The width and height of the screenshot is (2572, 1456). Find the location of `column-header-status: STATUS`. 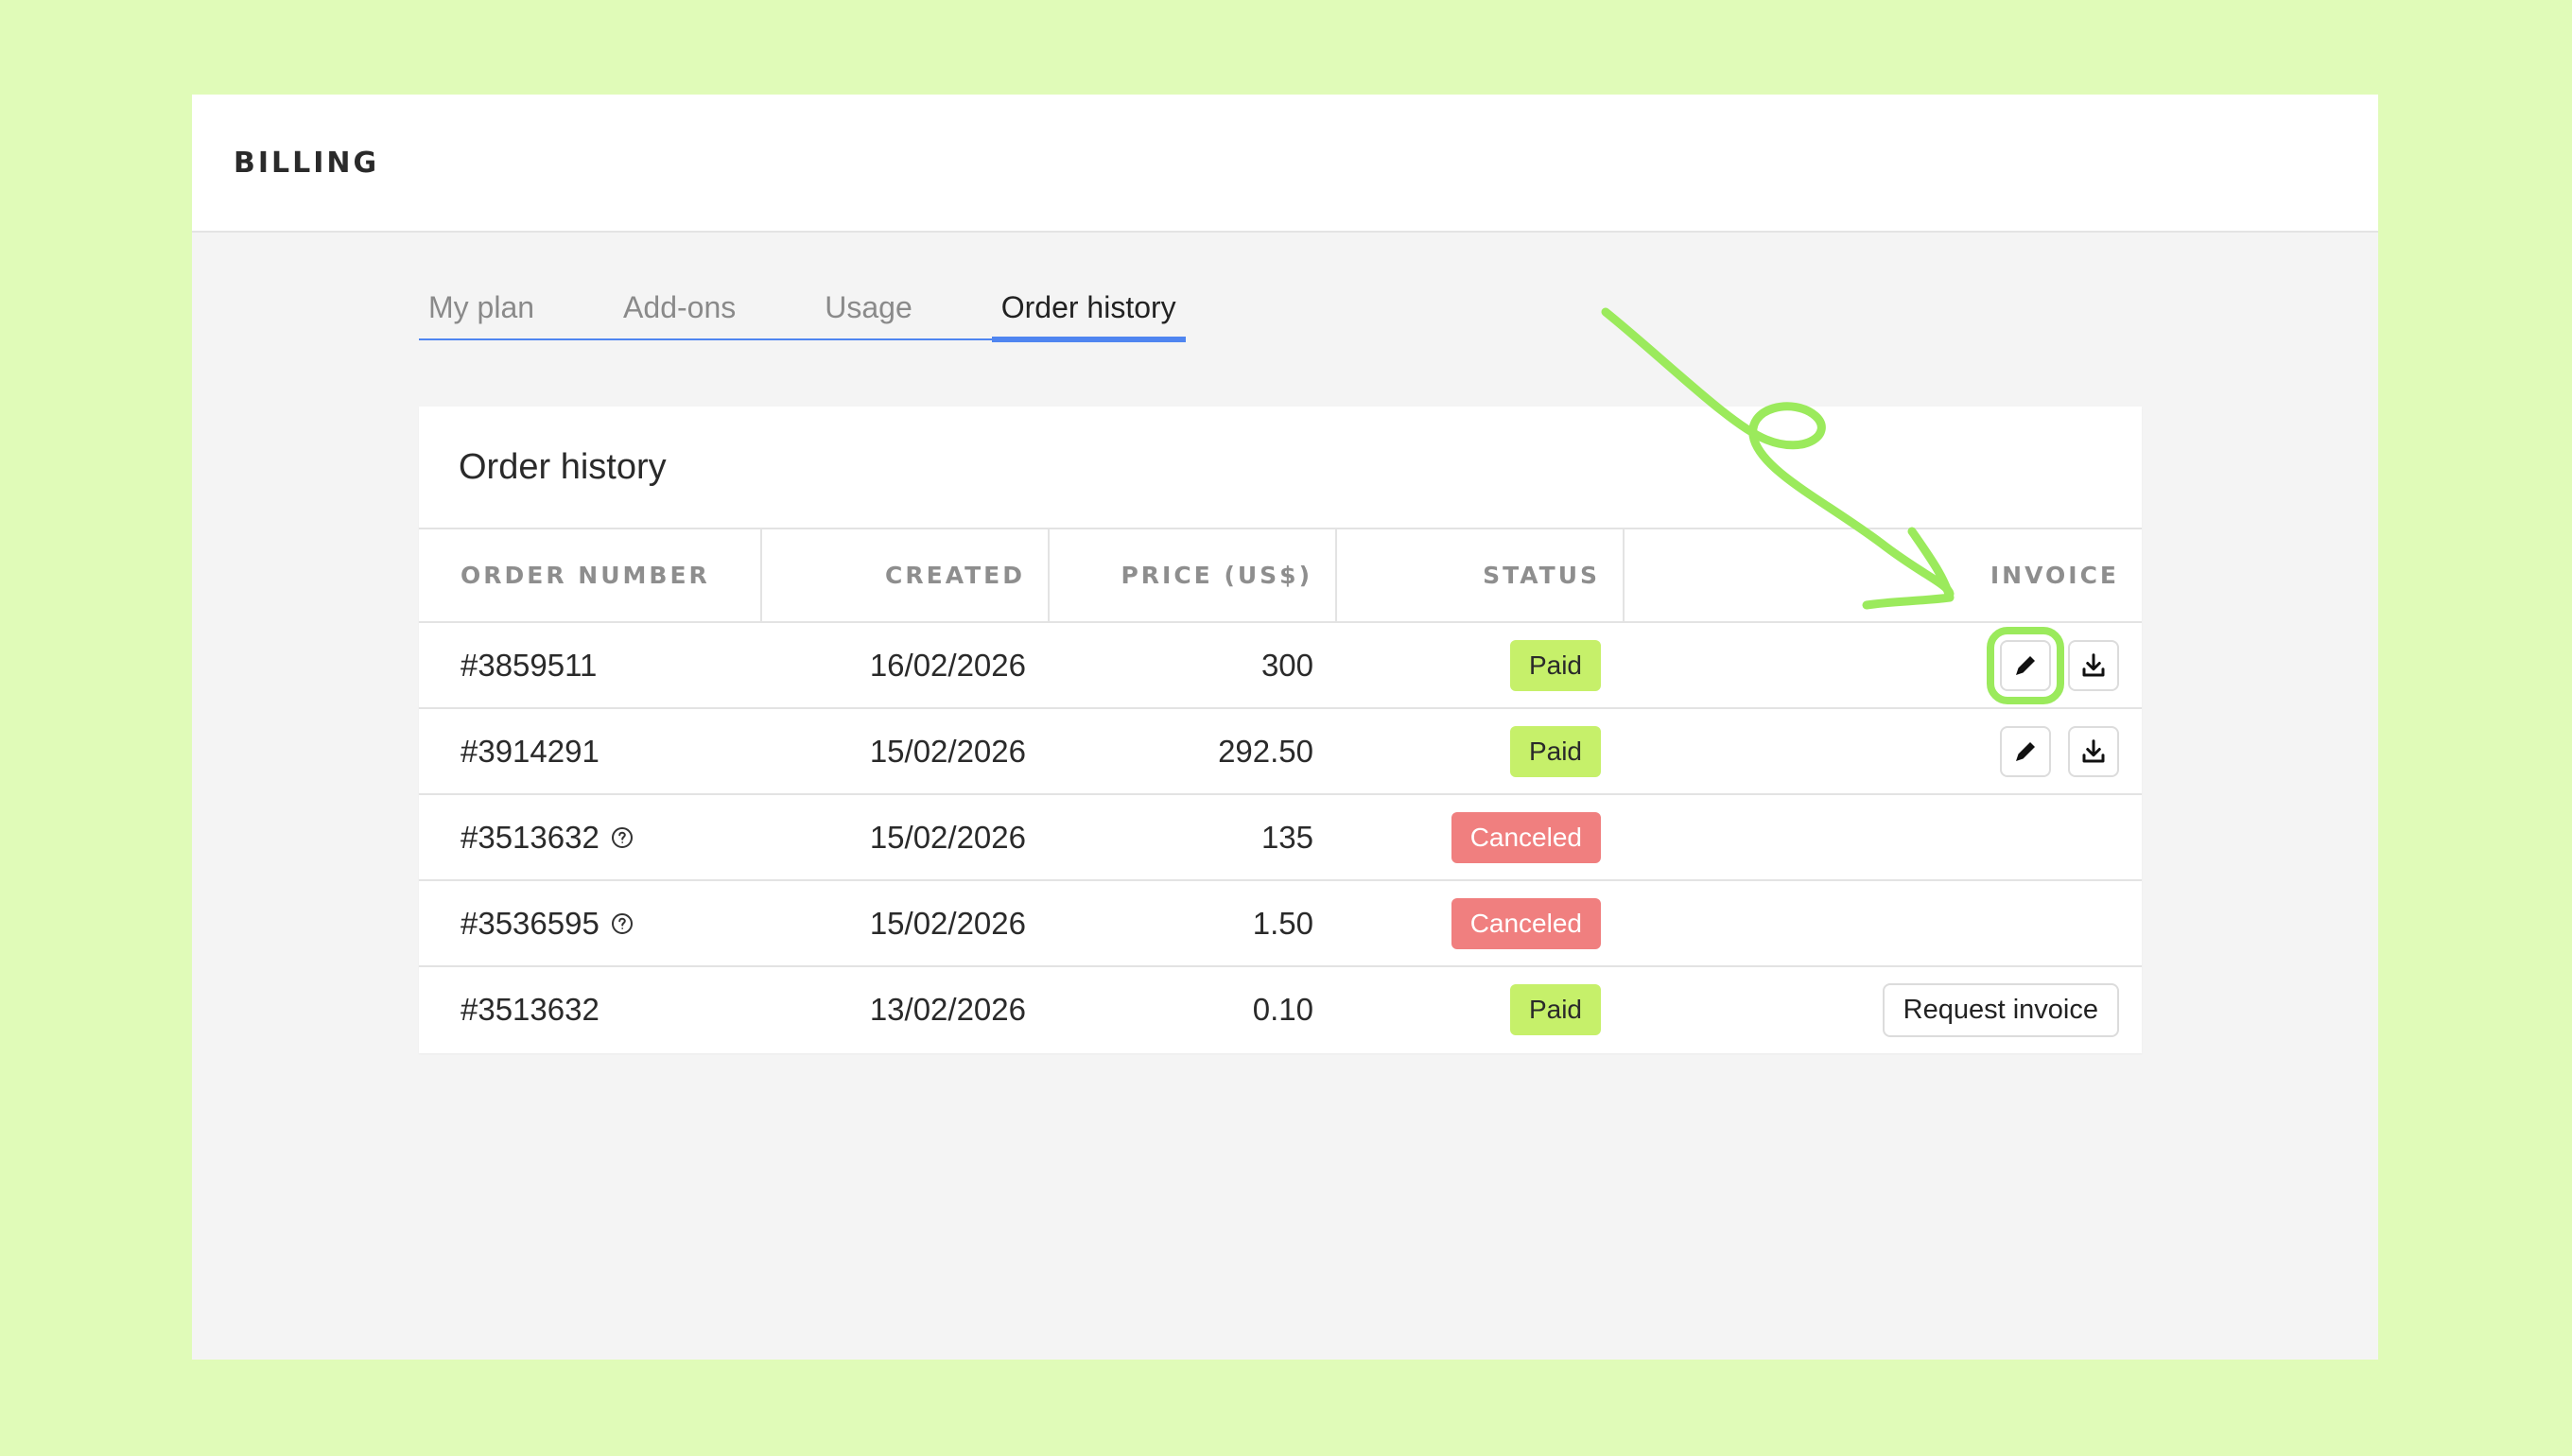

column-header-status: STATUS is located at coordinates (1480, 576).